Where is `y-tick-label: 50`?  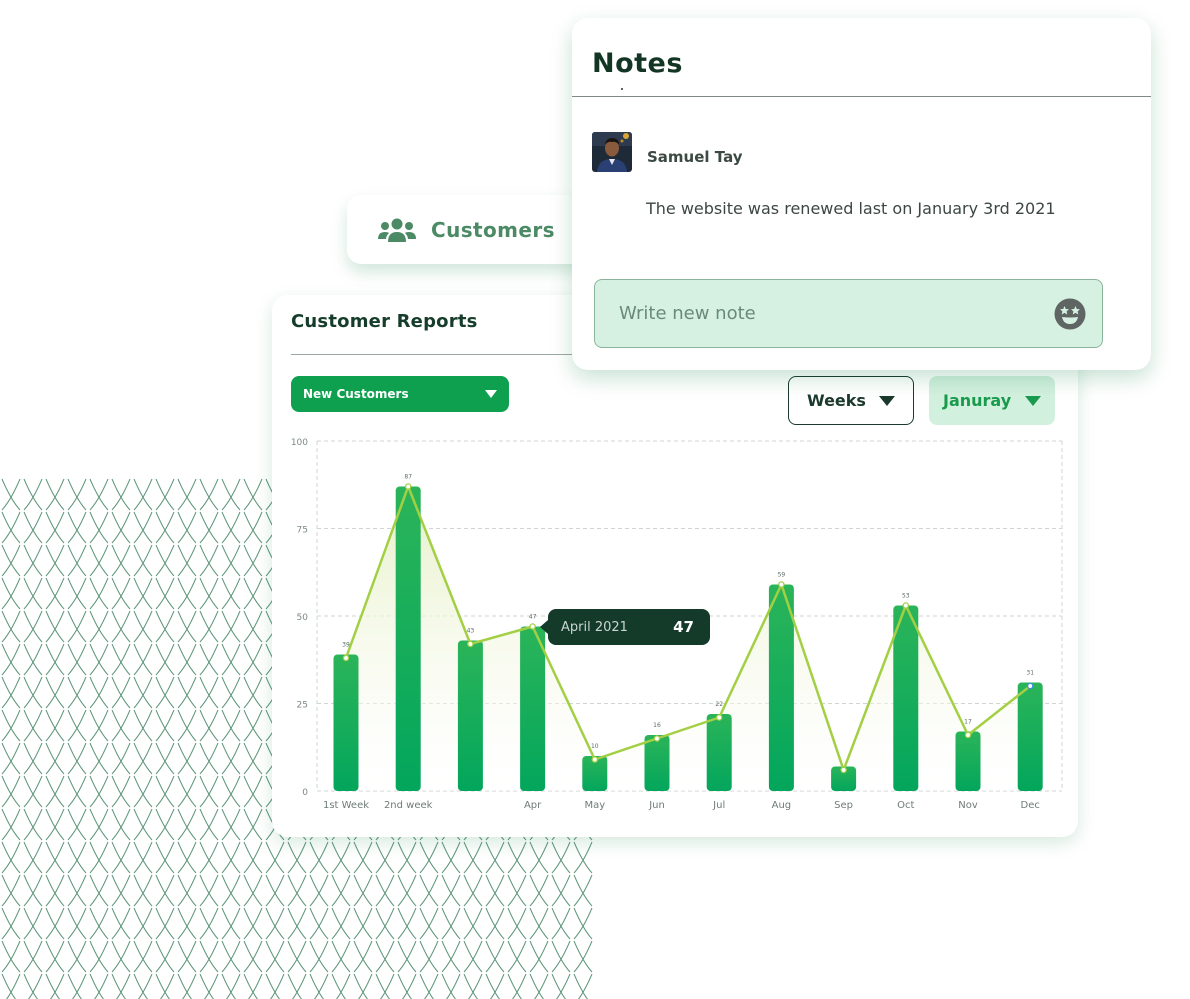
y-tick-label: 50 is located at coordinates (303, 618).